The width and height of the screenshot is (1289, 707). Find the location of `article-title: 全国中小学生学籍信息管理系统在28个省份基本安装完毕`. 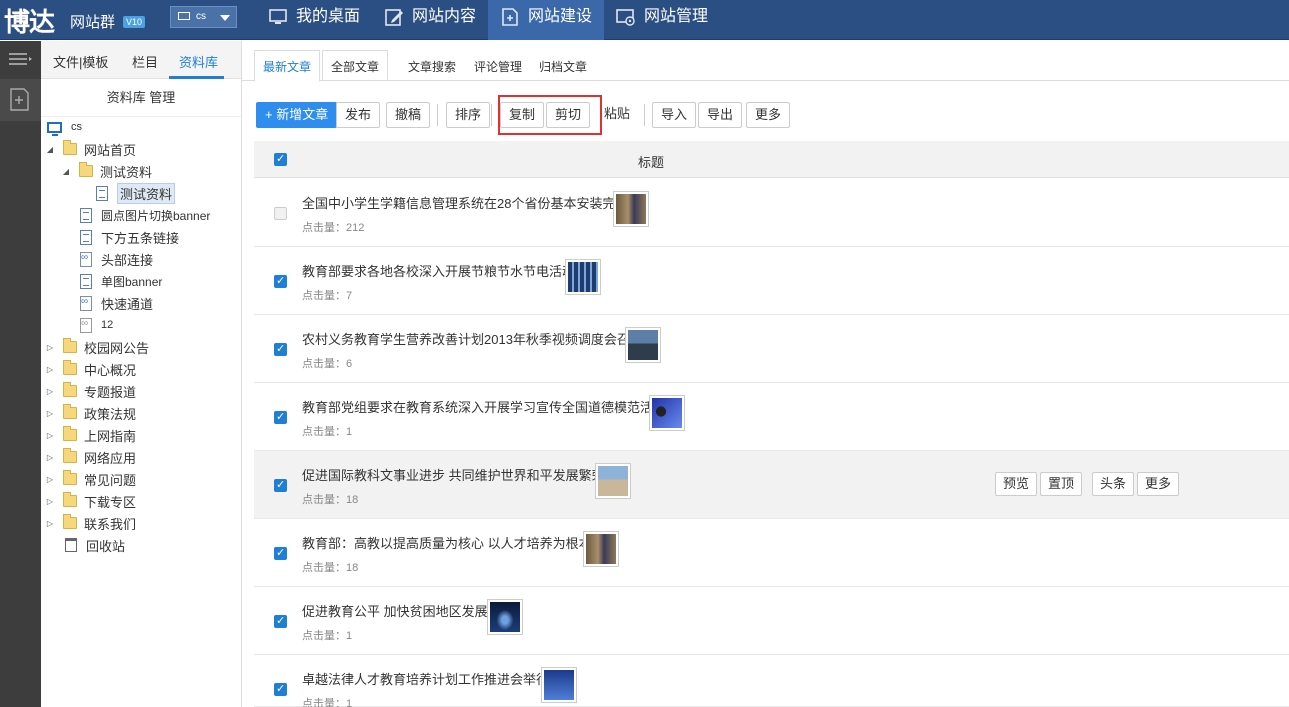

article-title: 全国中小学生学籍信息管理系统在28个省份基本安装完毕 is located at coordinates (465, 202).